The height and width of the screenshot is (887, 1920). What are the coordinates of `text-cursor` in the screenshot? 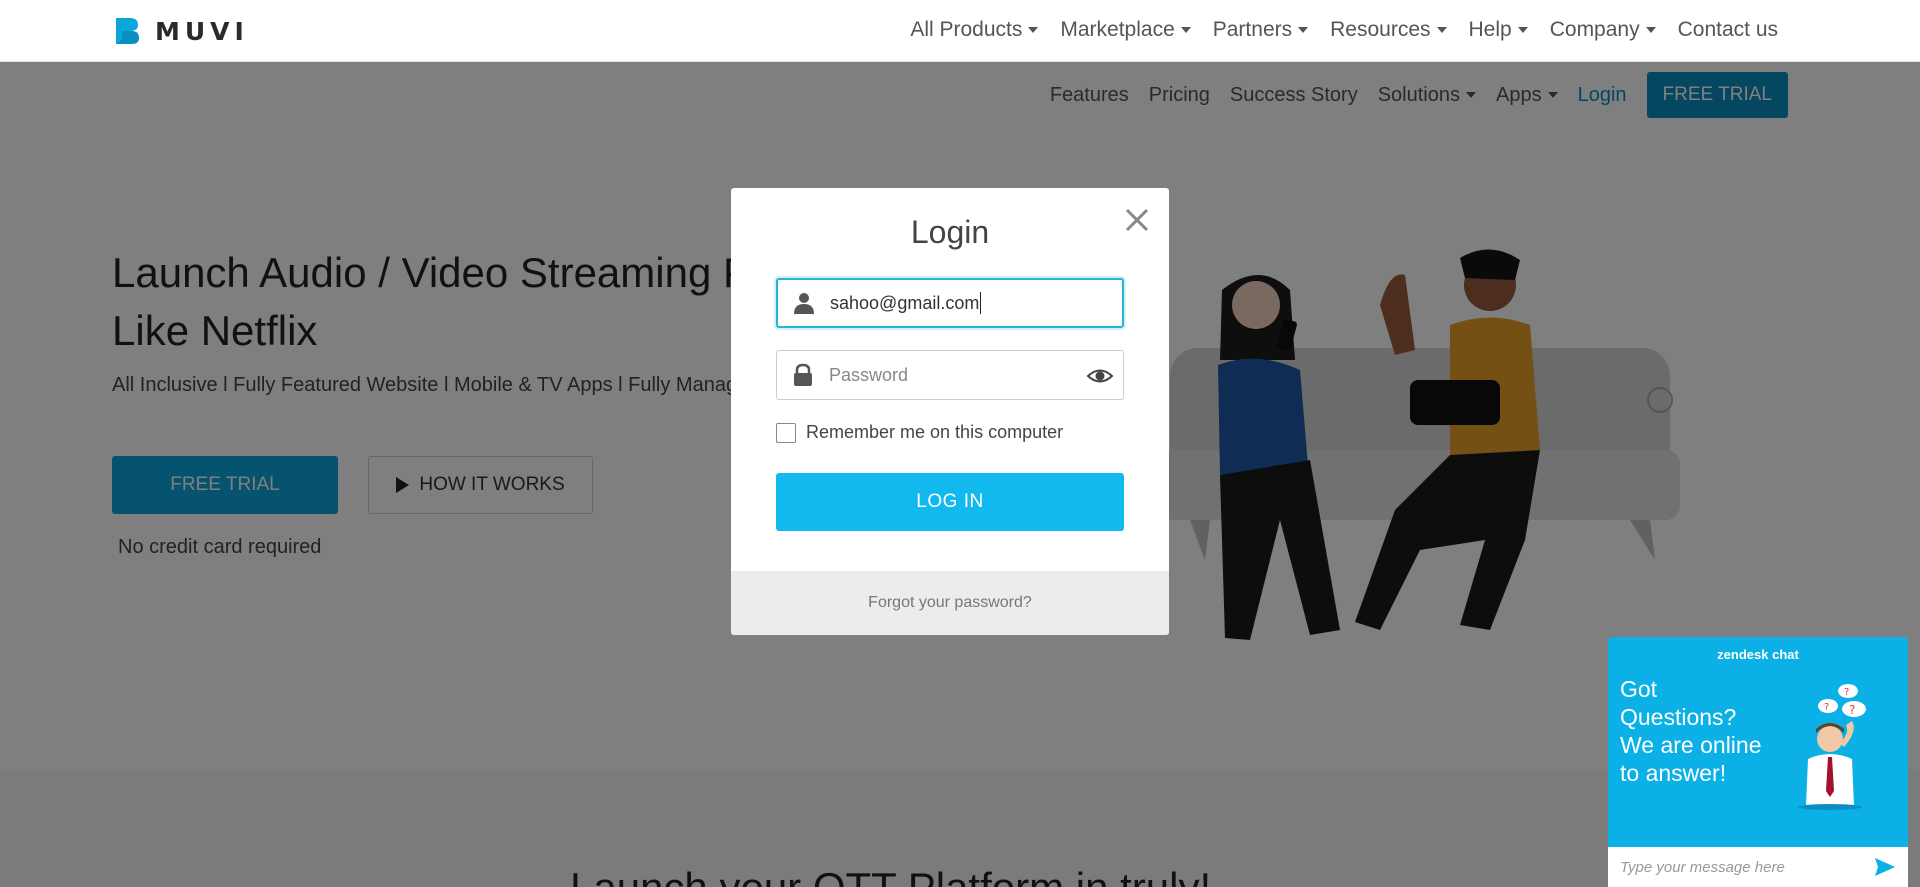 It's located at (981, 303).